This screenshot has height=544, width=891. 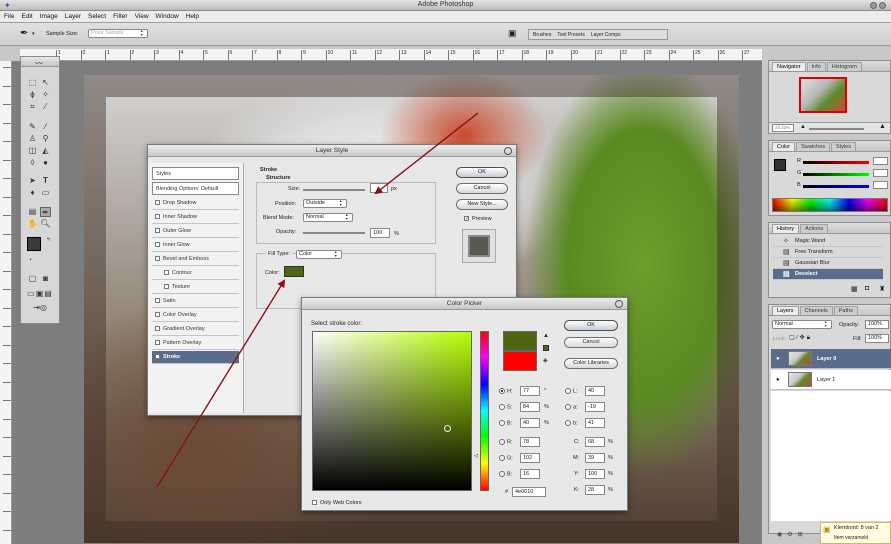 I want to click on red-channel-slider, so click(x=836, y=162).